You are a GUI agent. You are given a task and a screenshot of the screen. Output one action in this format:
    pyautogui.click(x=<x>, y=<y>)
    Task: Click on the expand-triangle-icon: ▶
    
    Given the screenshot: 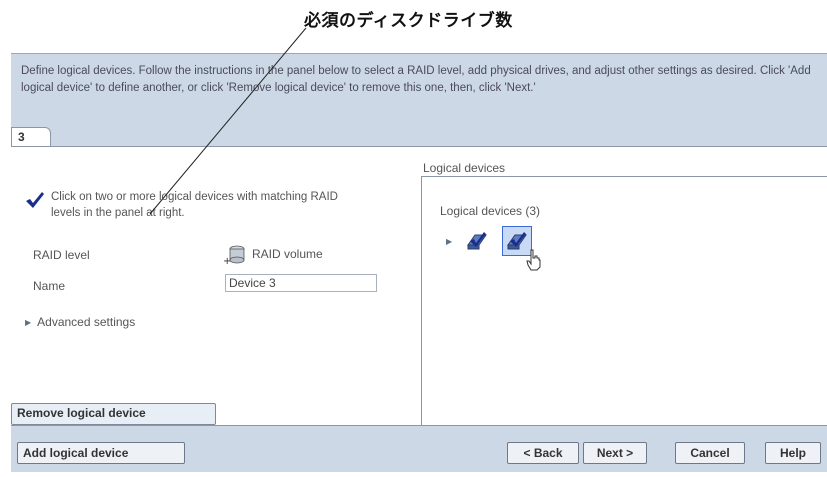 What is the action you would take?
    pyautogui.click(x=28, y=322)
    